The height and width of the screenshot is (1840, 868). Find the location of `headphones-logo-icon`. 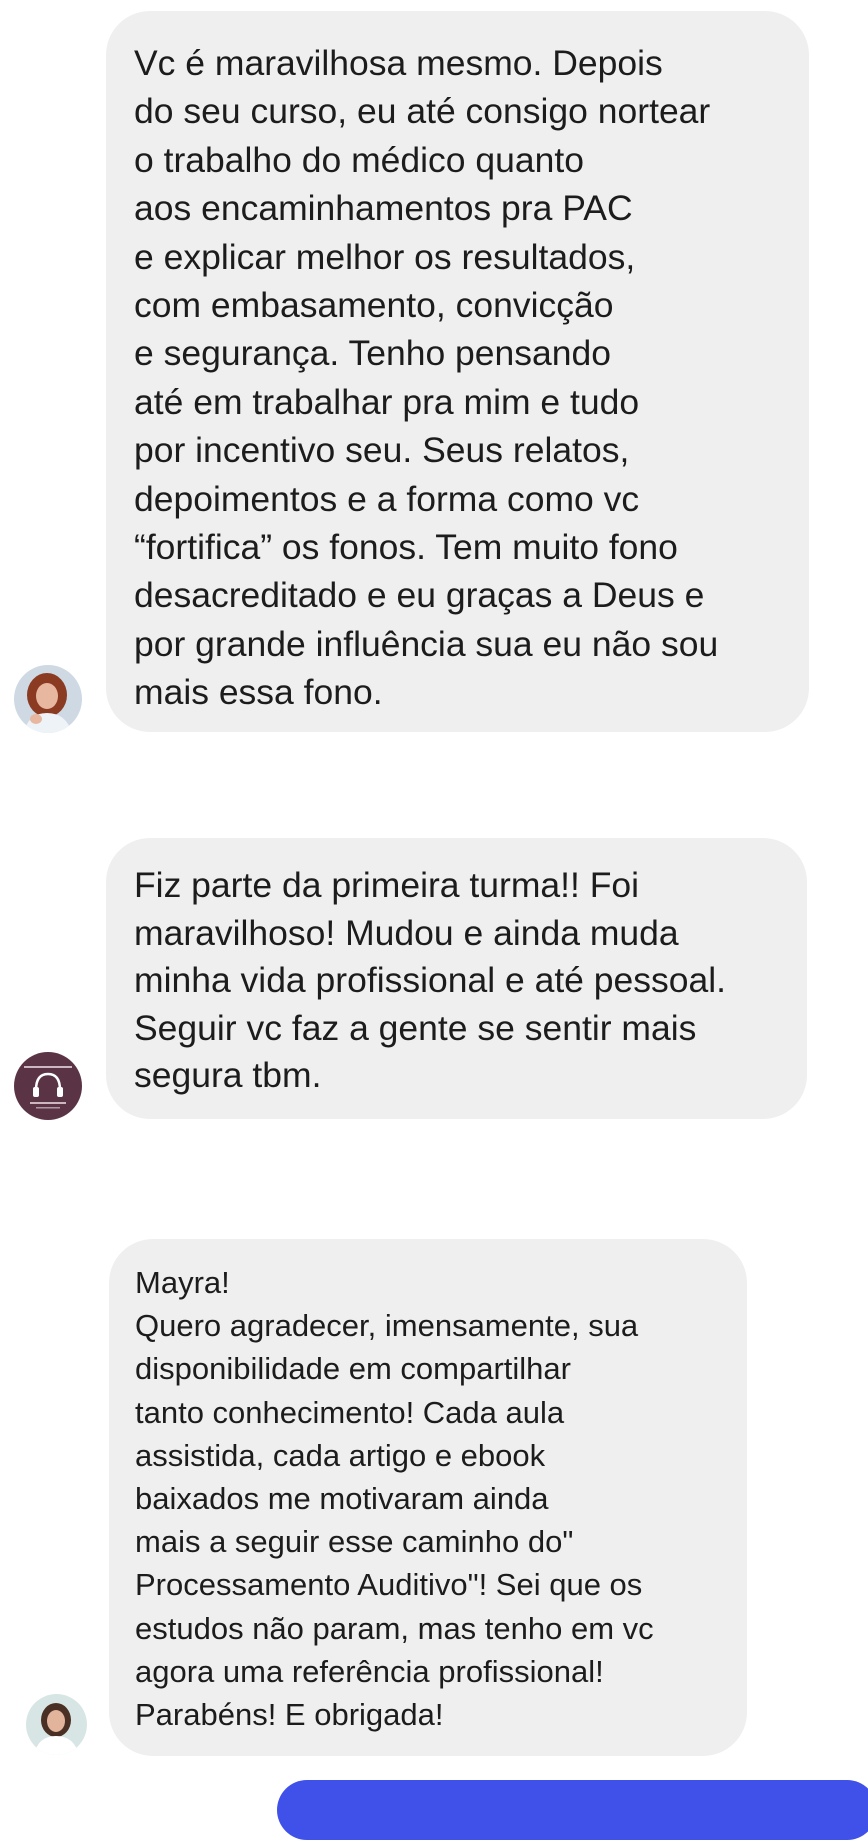

headphones-logo-icon is located at coordinates (48, 1086).